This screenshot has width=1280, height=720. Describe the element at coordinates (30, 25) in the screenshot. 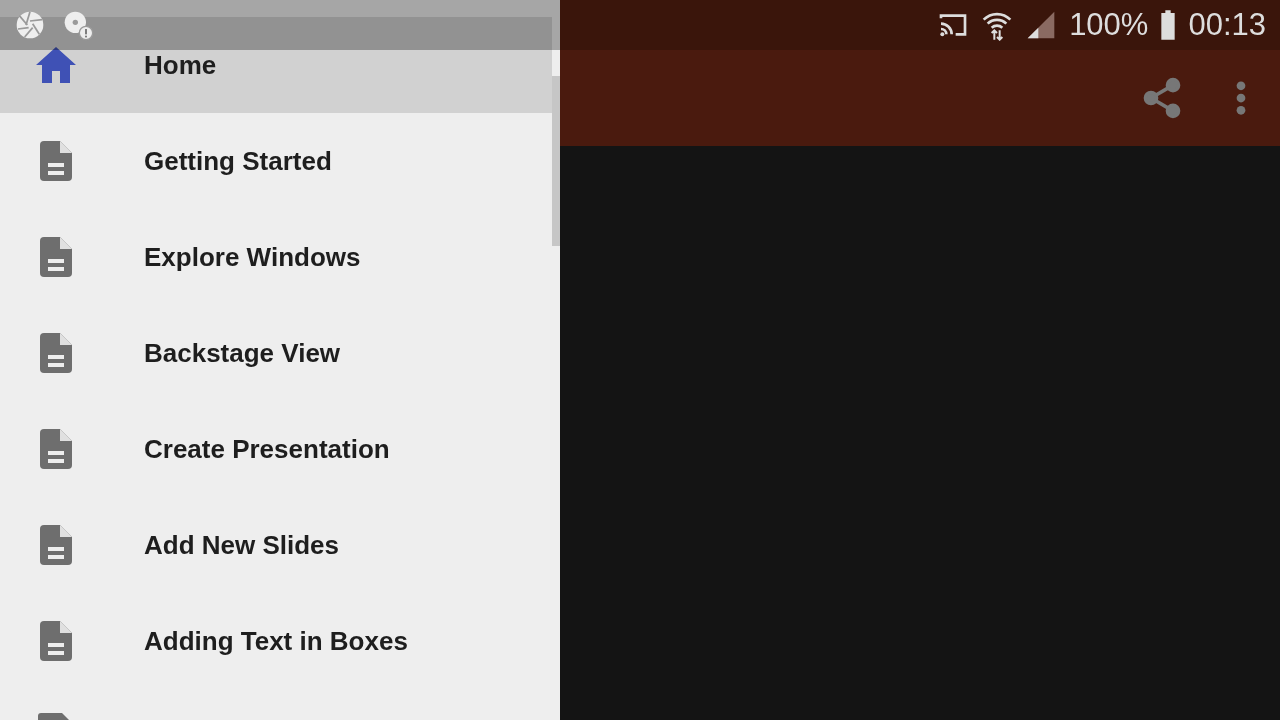

I see `aperture-icon` at that location.